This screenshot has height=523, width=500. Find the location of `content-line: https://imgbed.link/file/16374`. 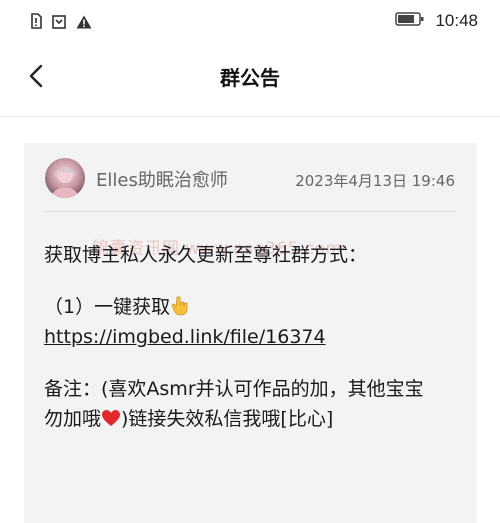

content-line: https://imgbed.link/file/16374 is located at coordinates (254, 337).